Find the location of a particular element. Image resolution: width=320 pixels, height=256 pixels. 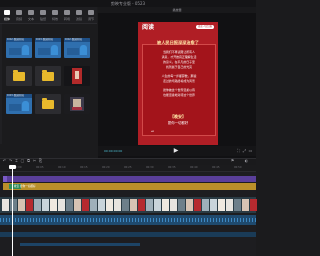

redo-icon: ↷ is located at coordinates (10, 161).